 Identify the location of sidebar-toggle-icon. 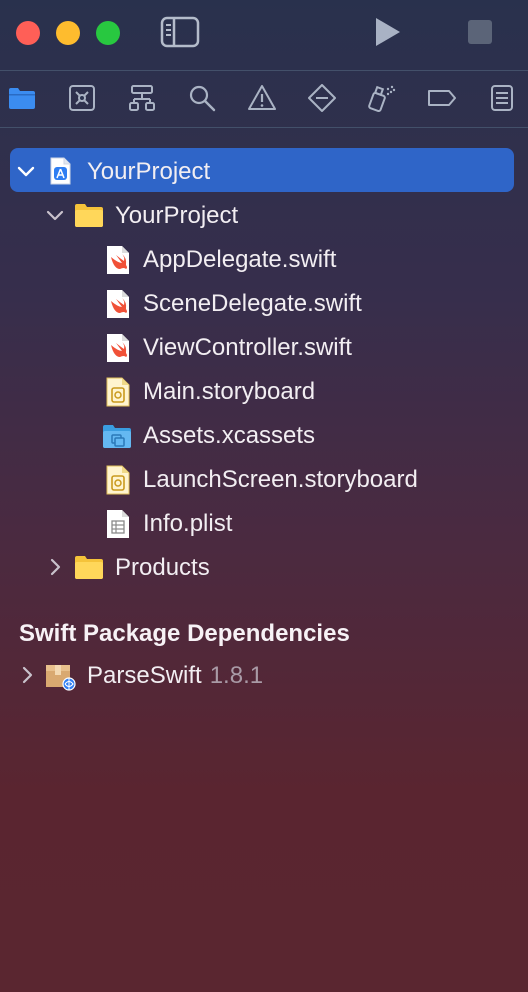
(180, 32).